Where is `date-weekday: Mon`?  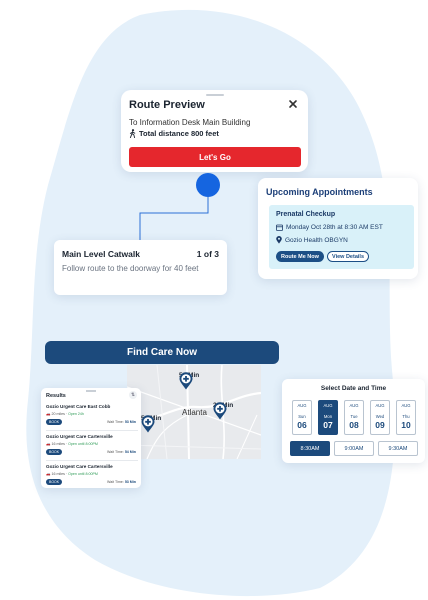 date-weekday: Mon is located at coordinates (328, 416).